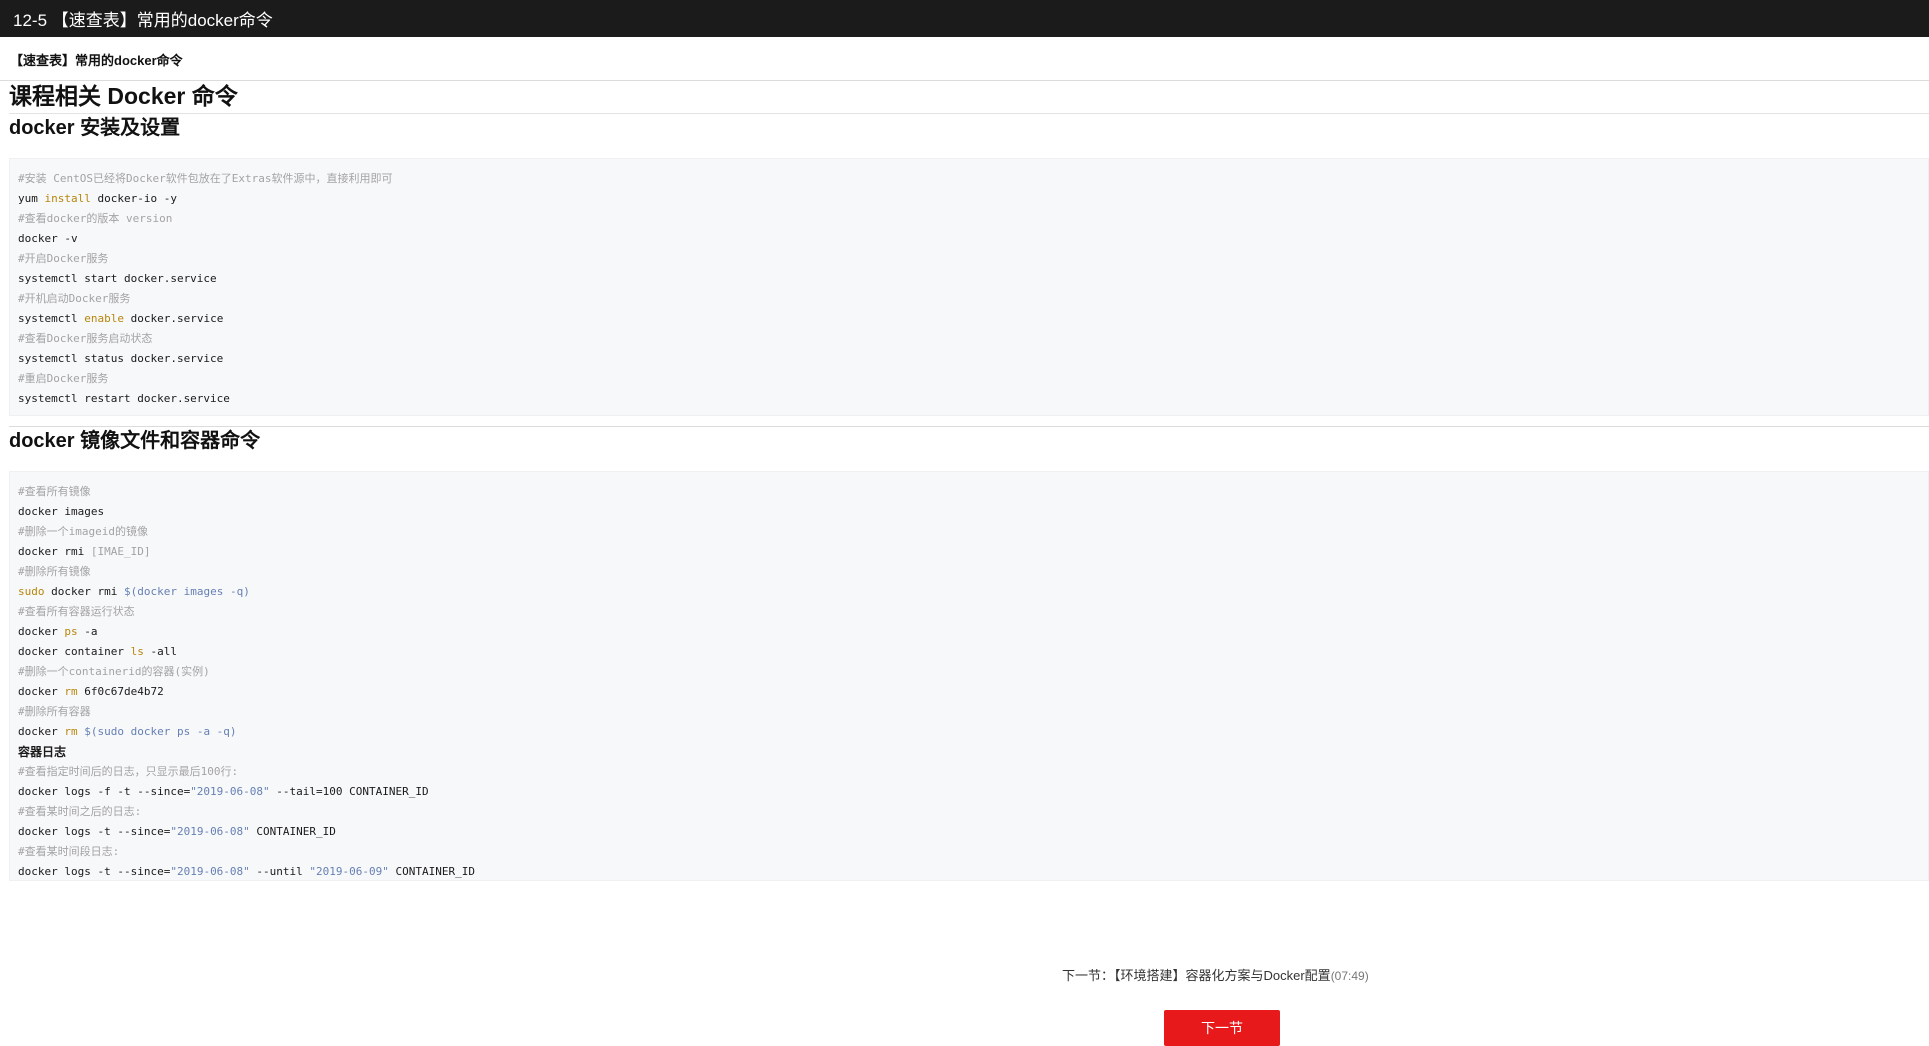 The image size is (1929, 1046). What do you see at coordinates (1196, 975) in the screenshot?
I see `next-lesson-title: 下一节：【环境搭建】容器化方案与Docker配置` at bounding box center [1196, 975].